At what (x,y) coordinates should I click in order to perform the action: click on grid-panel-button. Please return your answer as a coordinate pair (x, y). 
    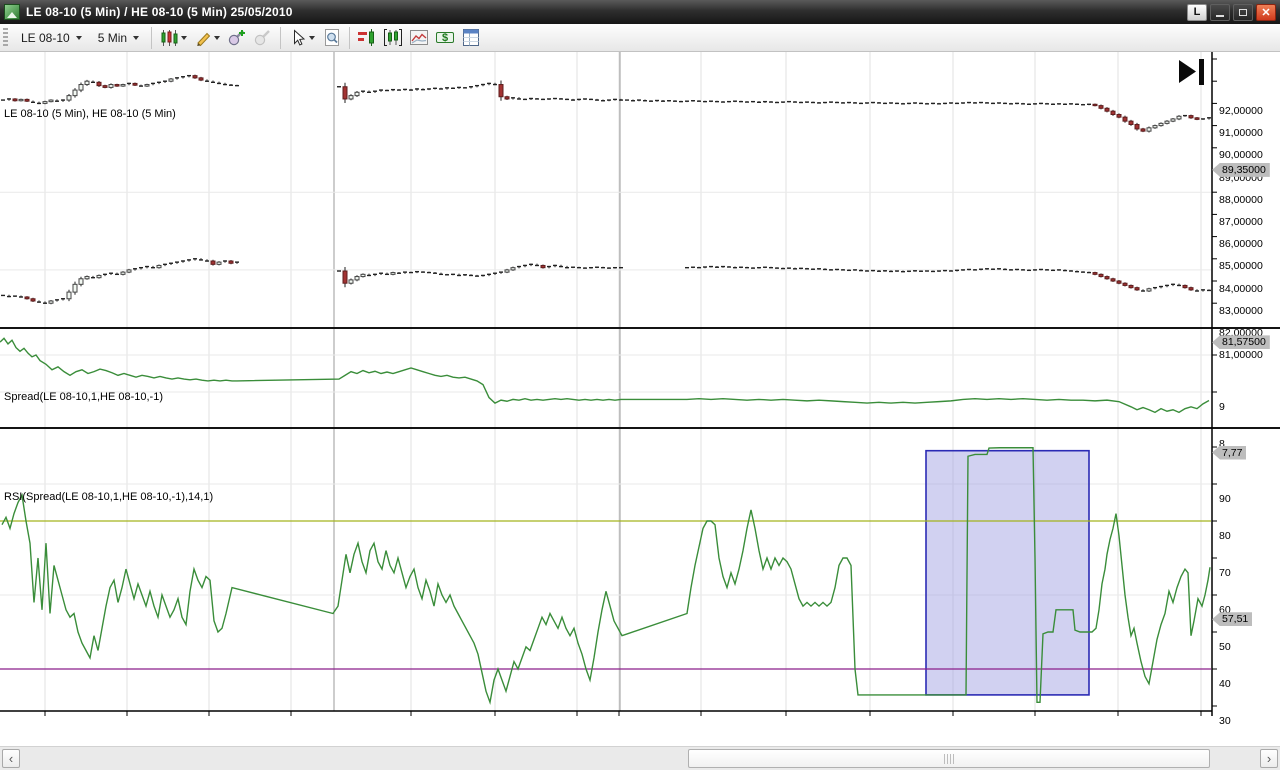
    Looking at the image, I should click on (471, 38).